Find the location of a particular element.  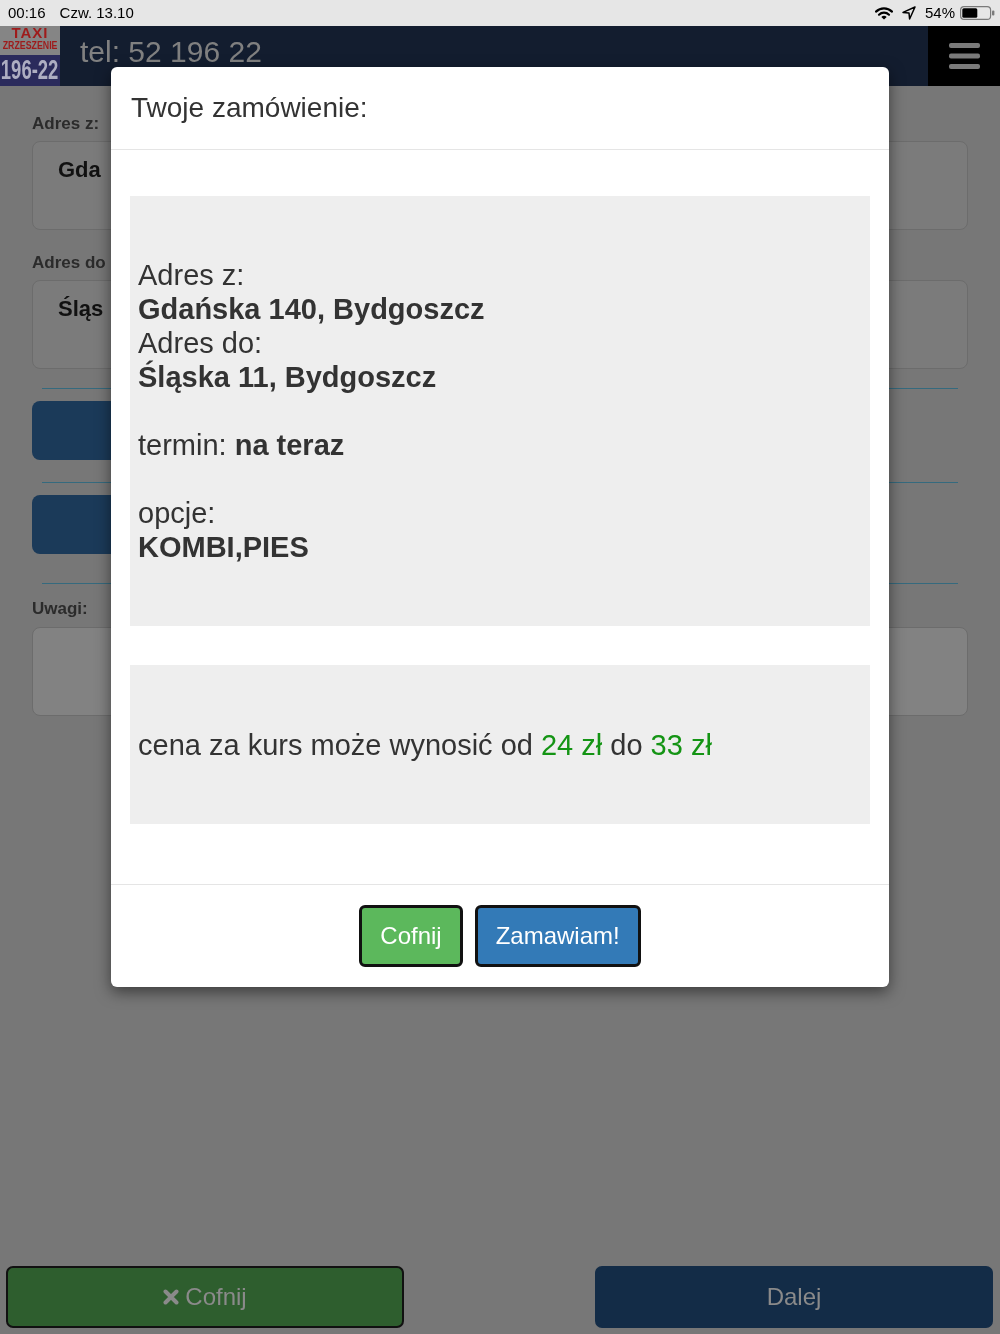

price-estimate-text: cena za kurs może wynosić od 24 zł do 33 zł is located at coordinates (425, 744).